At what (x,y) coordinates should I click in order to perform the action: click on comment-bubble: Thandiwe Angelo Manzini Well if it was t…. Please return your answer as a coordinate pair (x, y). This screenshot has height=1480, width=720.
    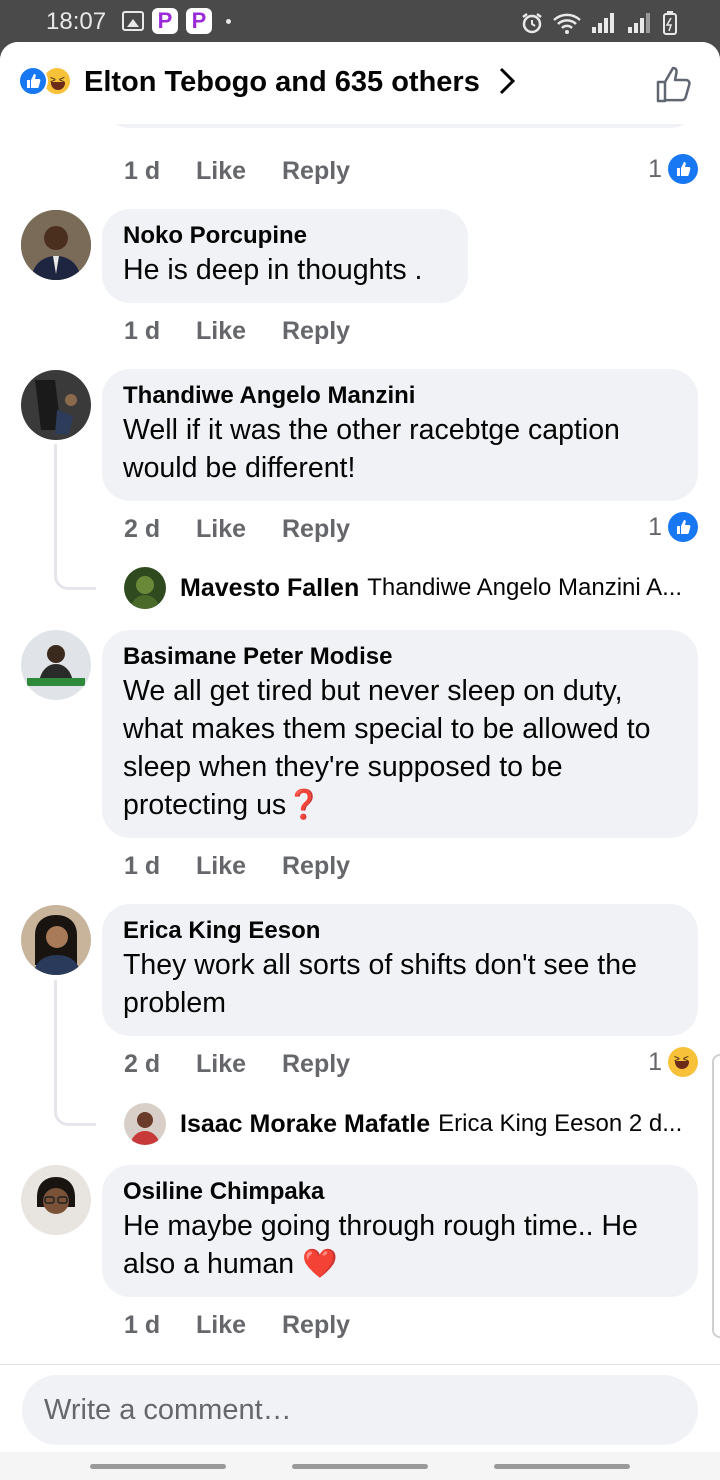
    Looking at the image, I should click on (400, 435).